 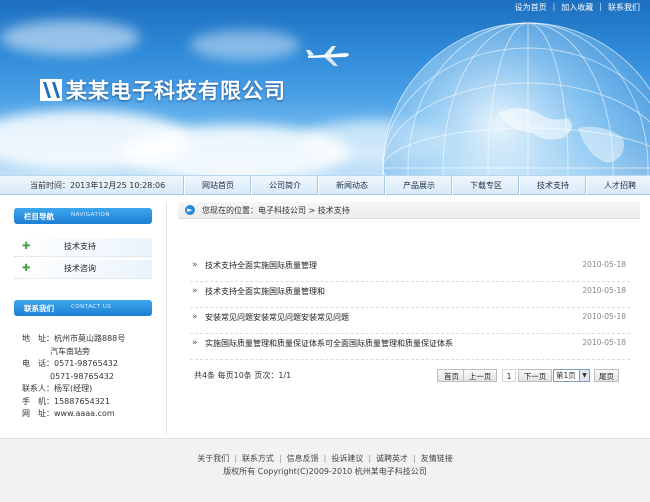 I want to click on website-label: 网 址：, so click(x=38, y=413).